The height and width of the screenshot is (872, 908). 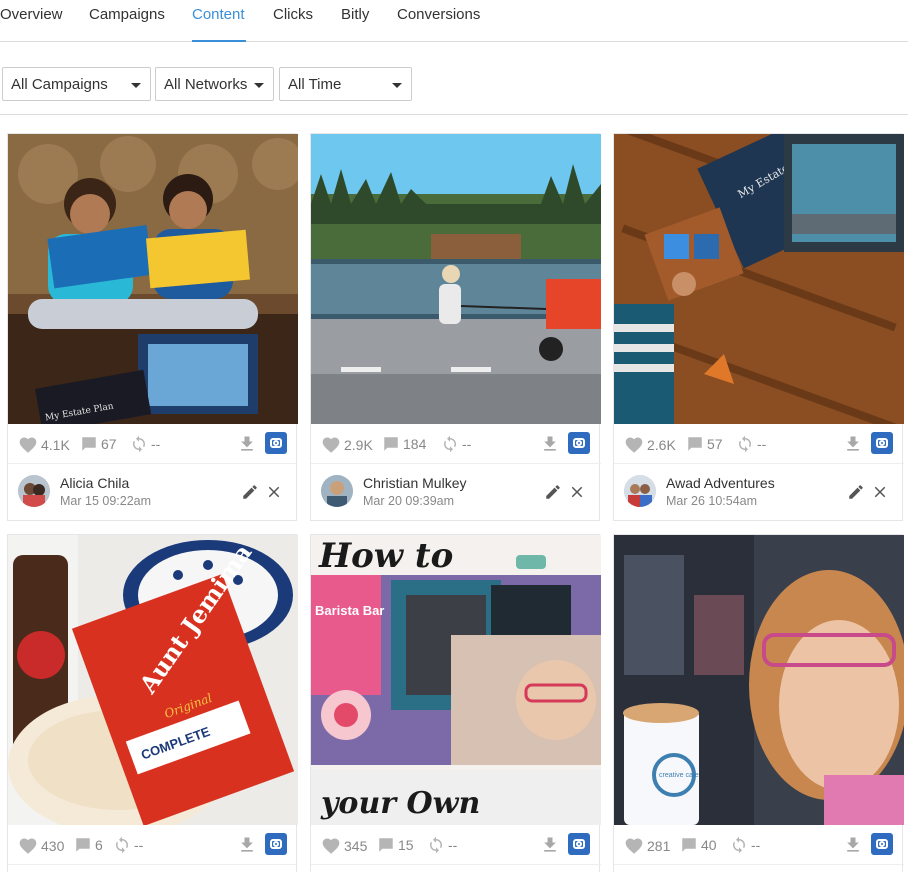 What do you see at coordinates (709, 845) in the screenshot?
I see `comments-count: 40` at bounding box center [709, 845].